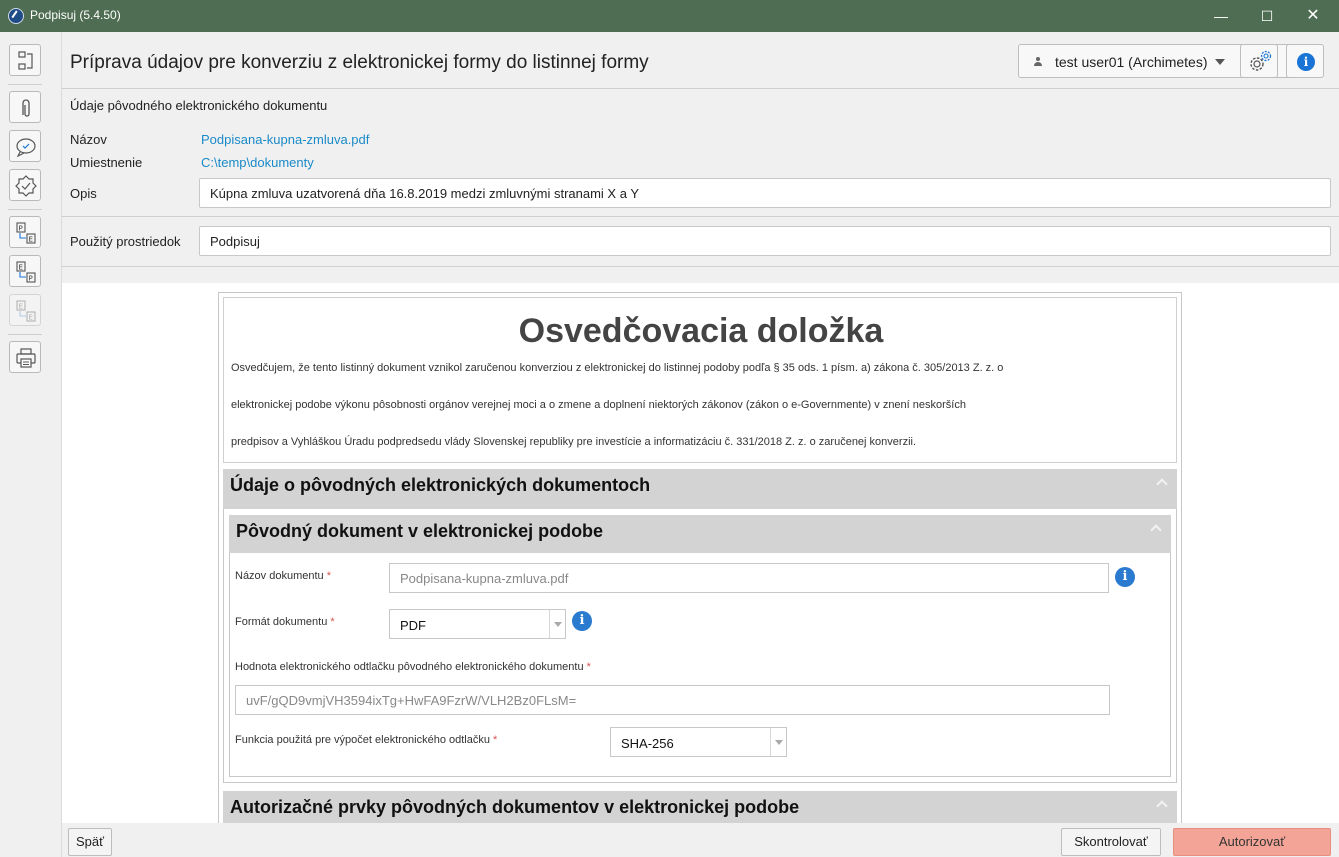 The image size is (1339, 857). I want to click on tool-label: Použitý prostriedok, so click(125, 241).